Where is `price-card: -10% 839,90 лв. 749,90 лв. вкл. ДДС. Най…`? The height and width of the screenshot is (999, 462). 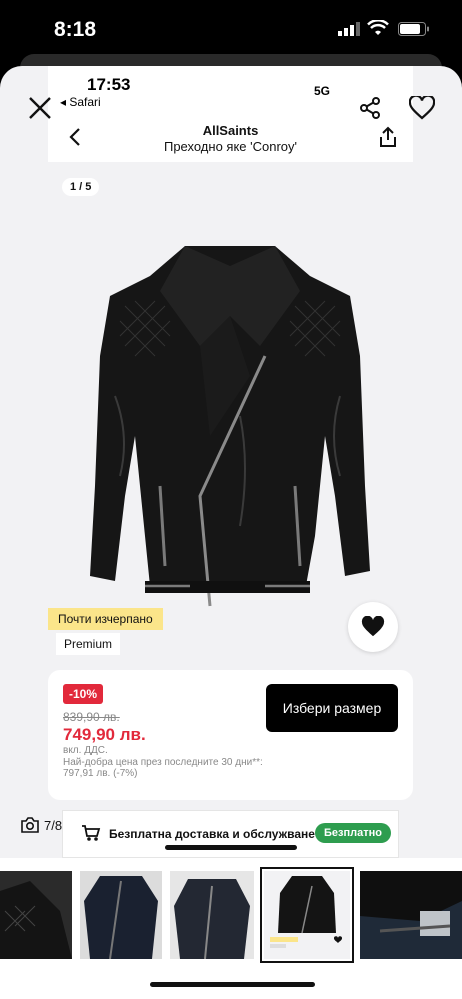 price-card: -10% 839,90 лв. 749,90 лв. вкл. ДДС. Най… is located at coordinates (230, 735).